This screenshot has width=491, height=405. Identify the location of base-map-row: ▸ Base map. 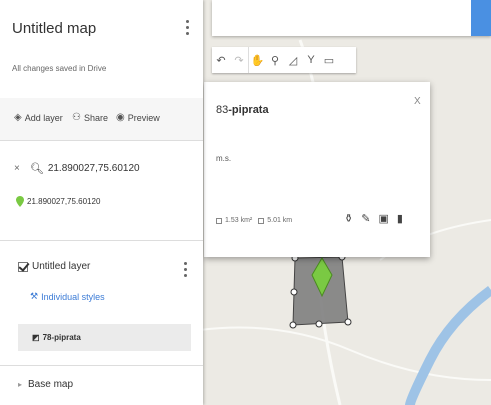
(45, 384).